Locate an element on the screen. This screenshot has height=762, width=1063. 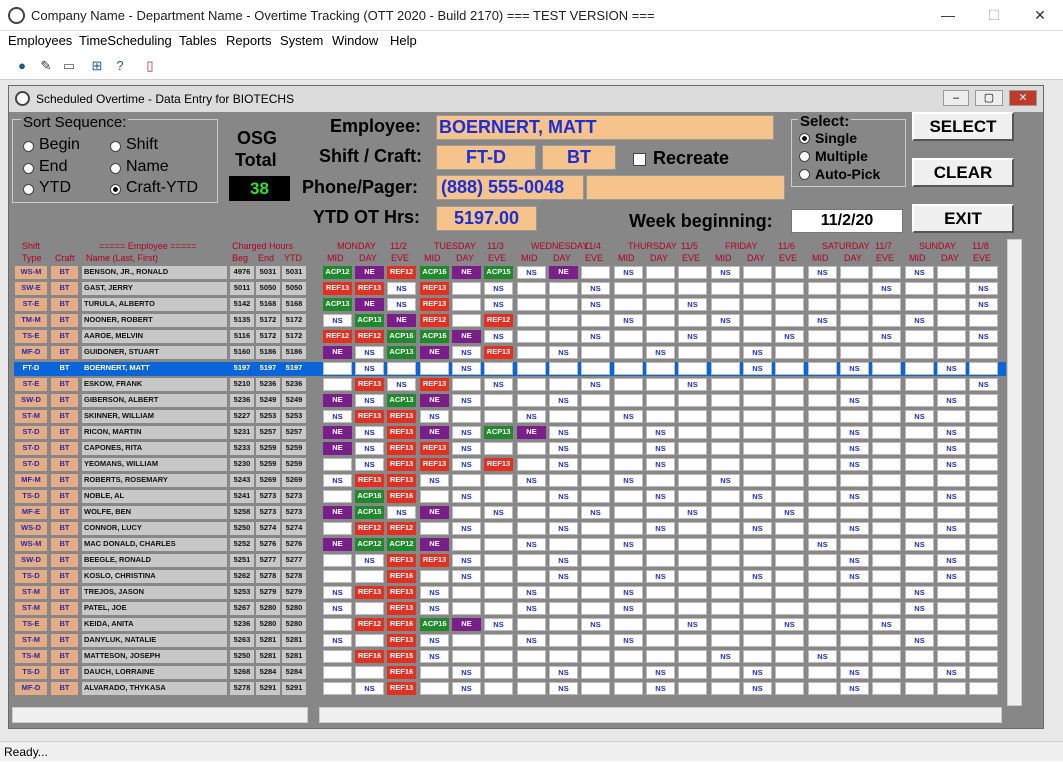
menu-reports: Reports is located at coordinates (249, 40).